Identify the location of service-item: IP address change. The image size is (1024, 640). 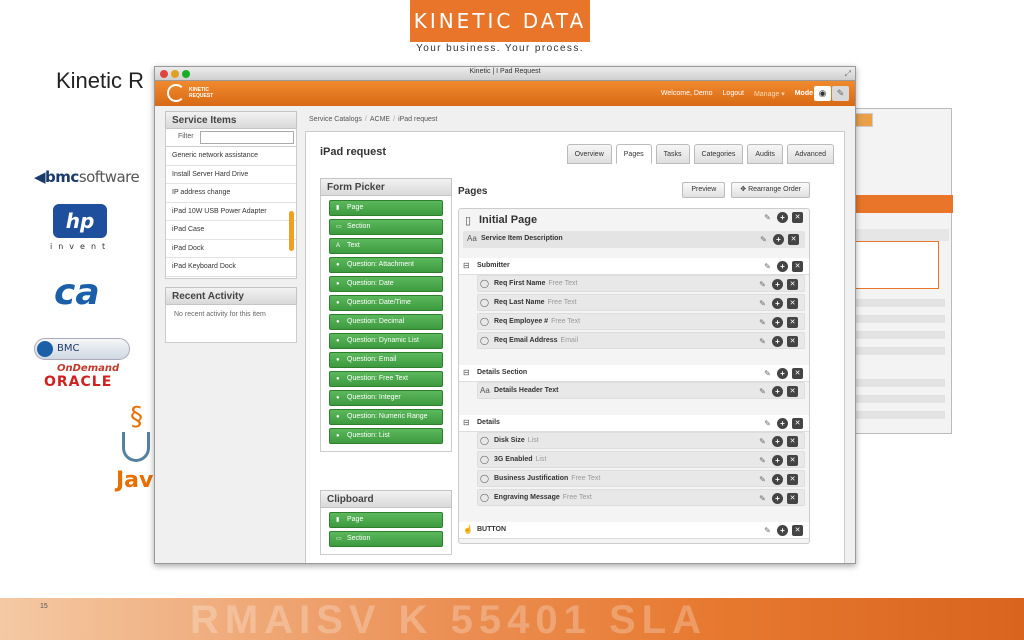
(231, 193).